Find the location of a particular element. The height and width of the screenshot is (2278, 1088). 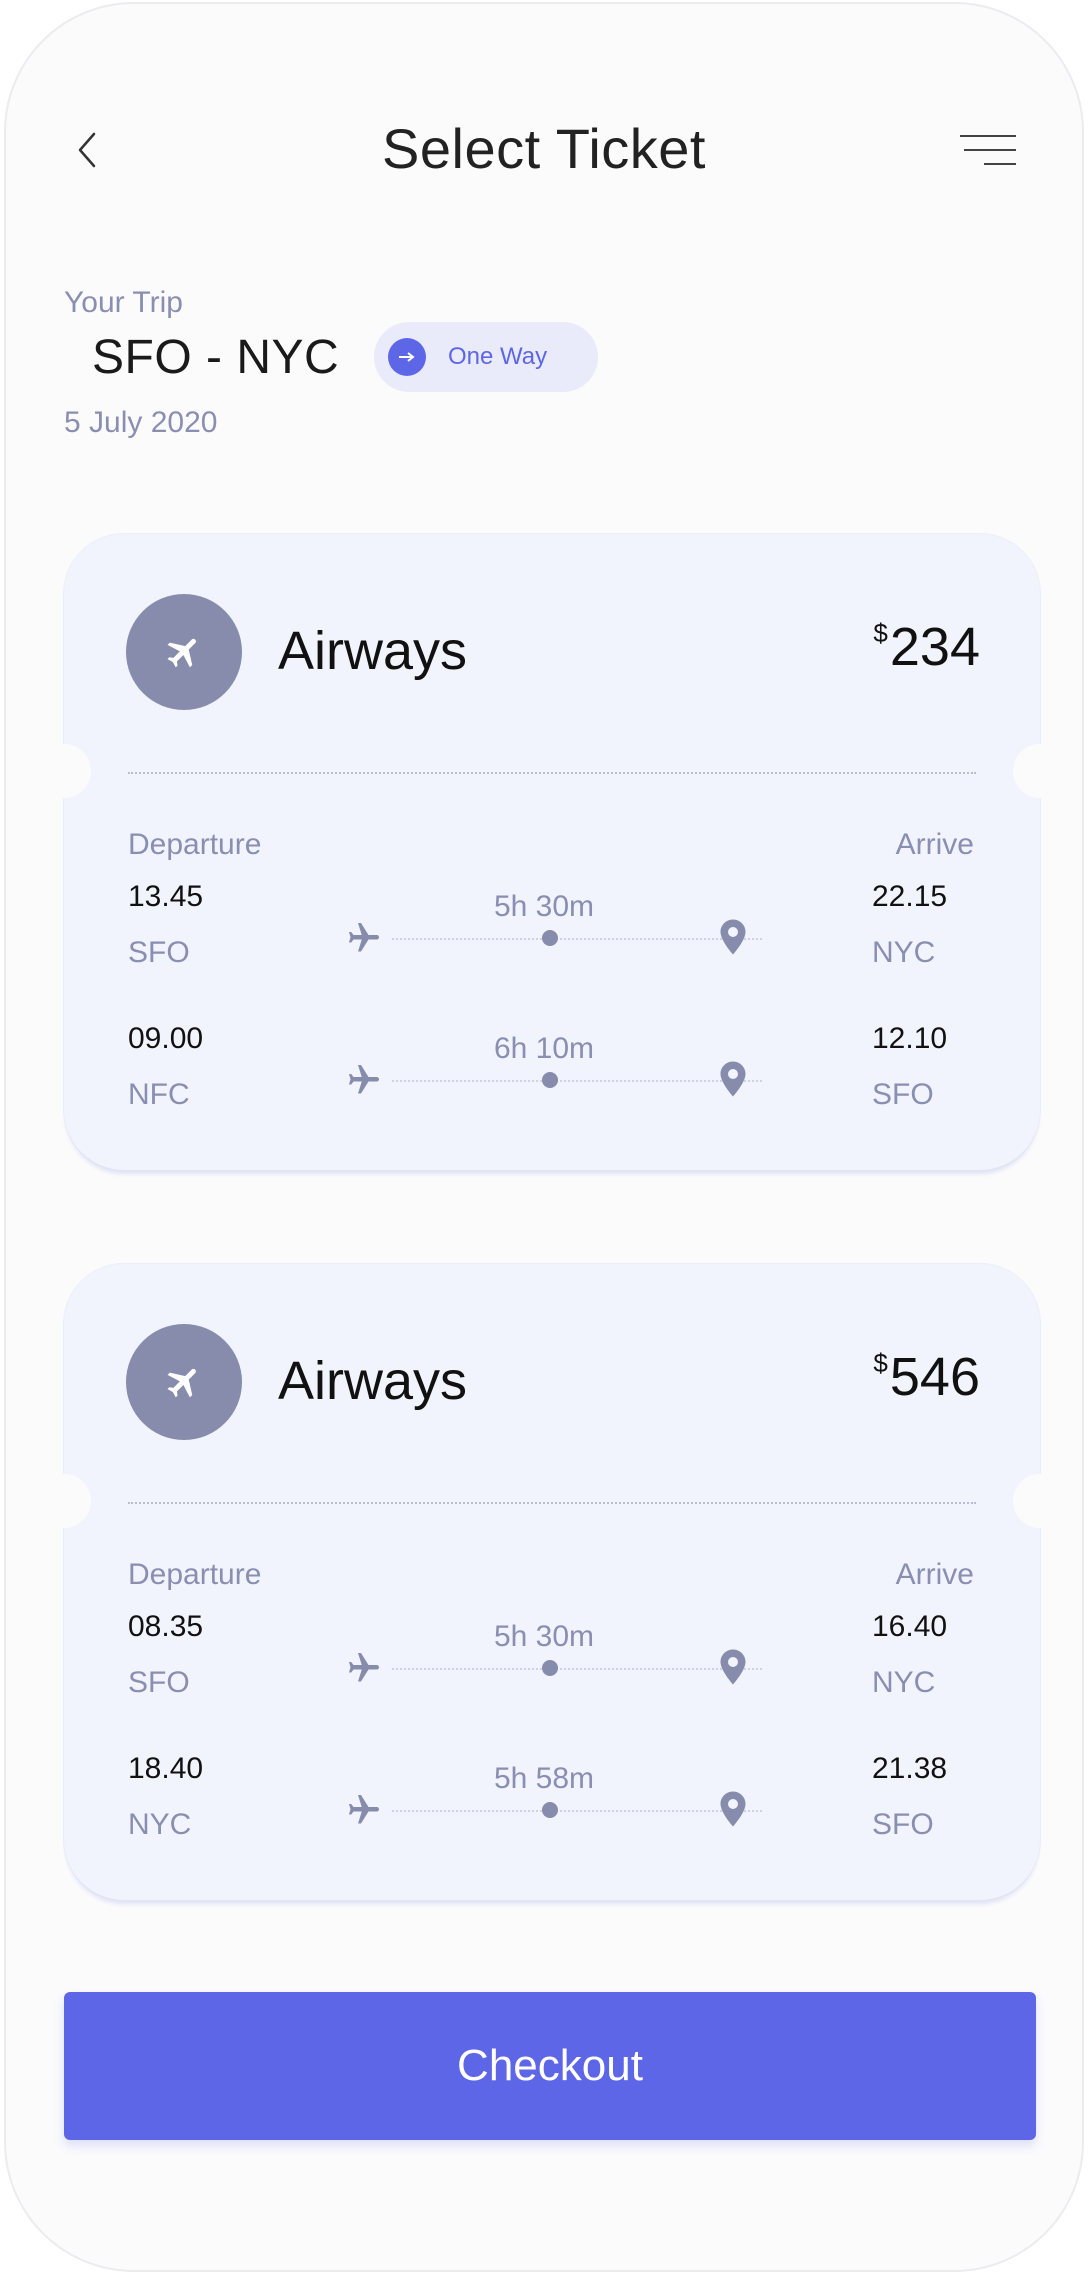

checkout-button: Checkout is located at coordinates (550, 2066).